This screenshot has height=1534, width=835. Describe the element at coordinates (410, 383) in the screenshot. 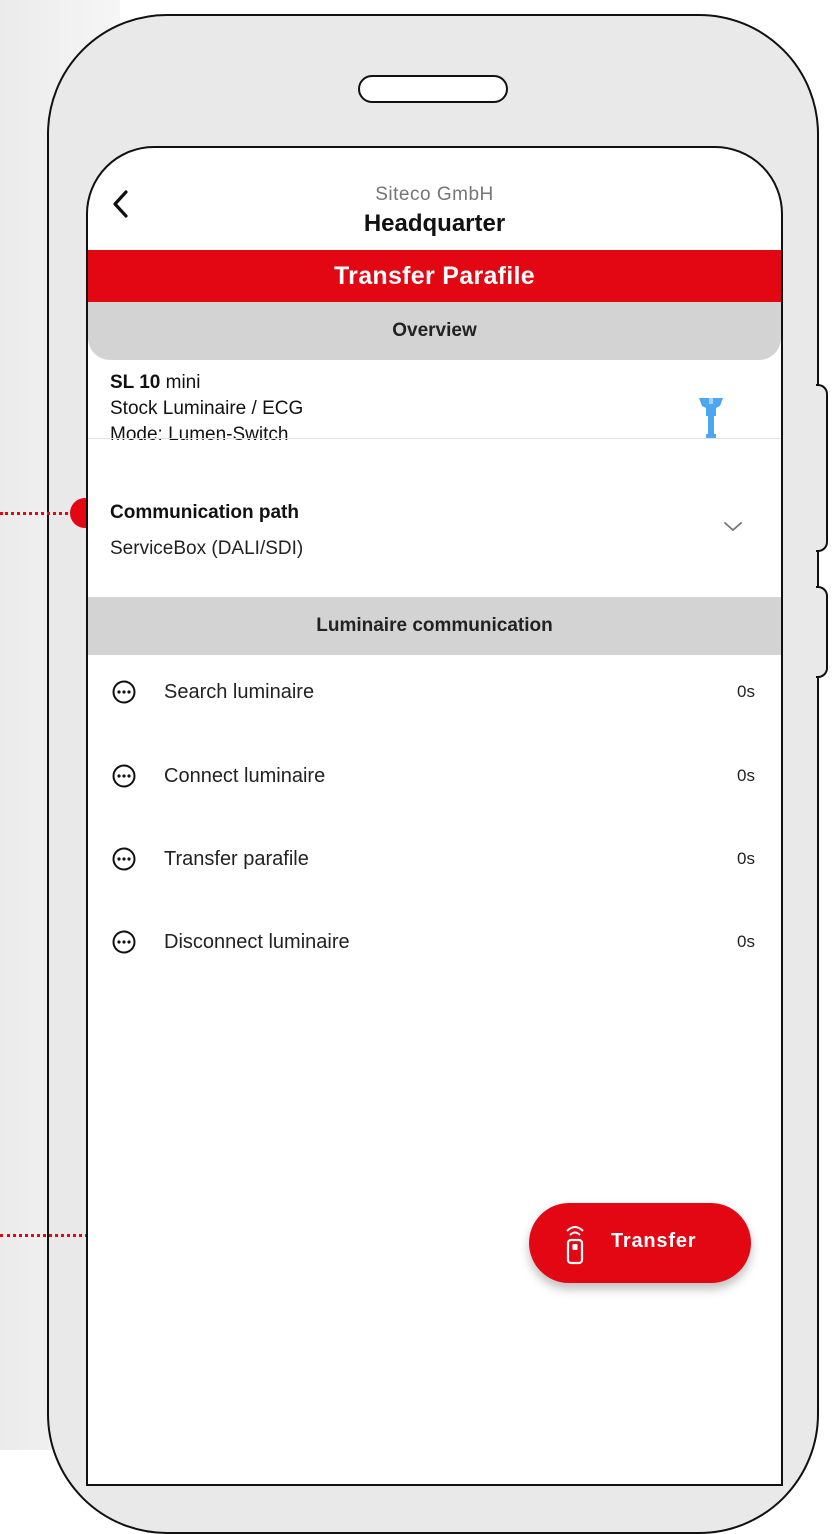

I see `product-name: SL 10 mini` at that location.